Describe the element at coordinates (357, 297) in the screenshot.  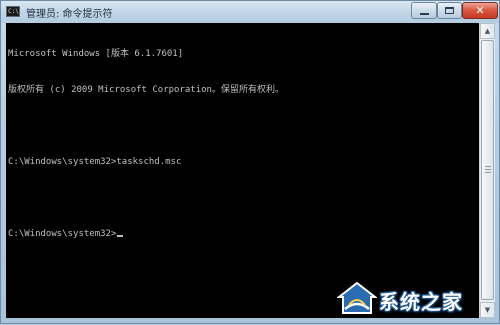
I see `house-logo-icon` at that location.